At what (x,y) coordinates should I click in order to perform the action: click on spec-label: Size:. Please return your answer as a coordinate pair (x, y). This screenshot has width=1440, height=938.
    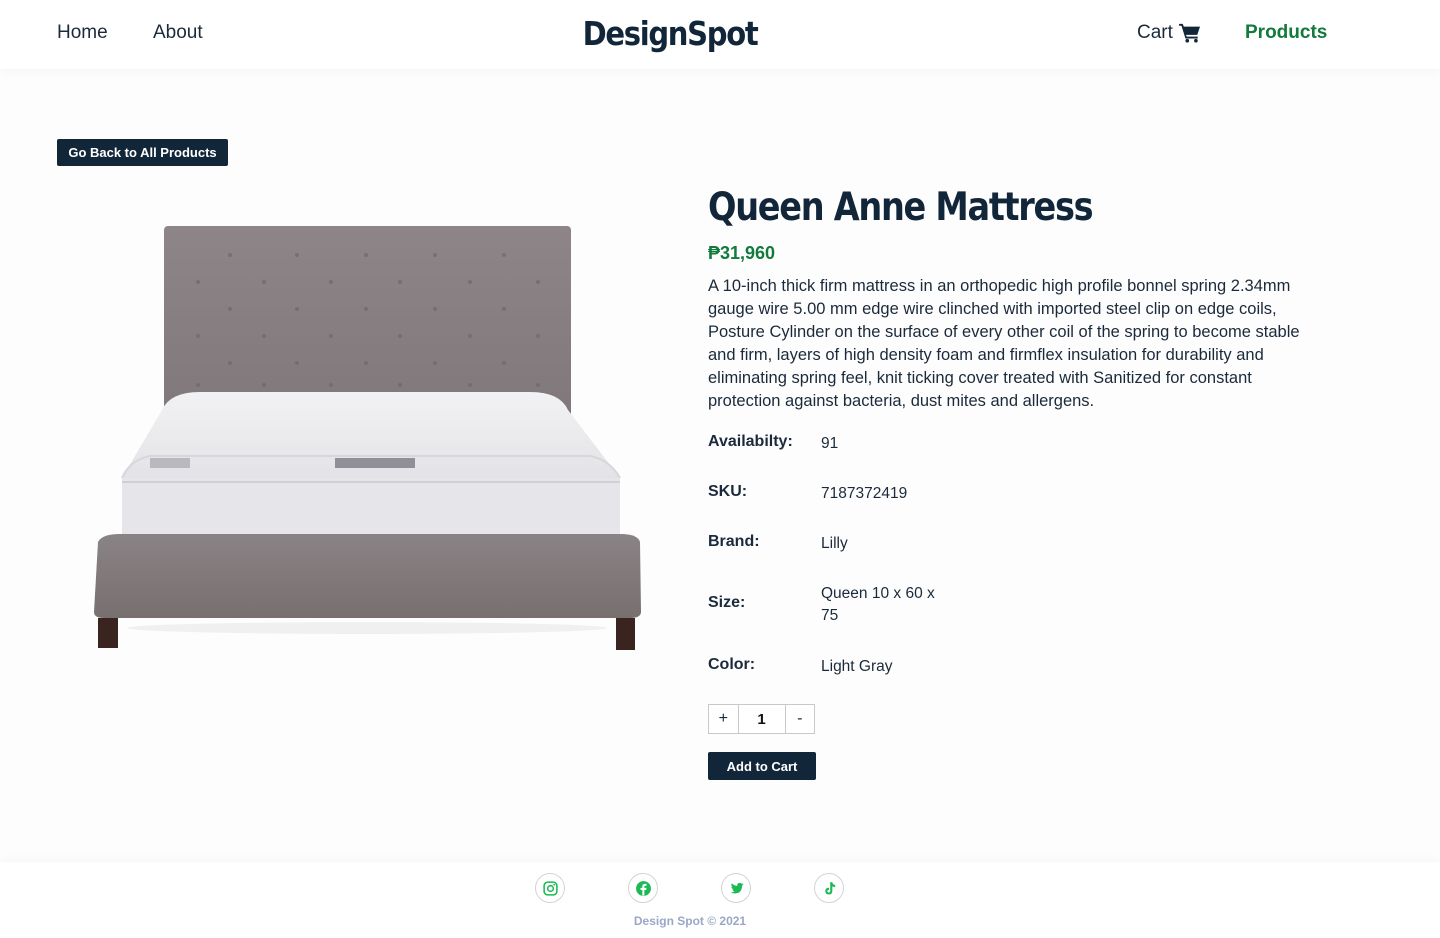
    Looking at the image, I should click on (727, 602).